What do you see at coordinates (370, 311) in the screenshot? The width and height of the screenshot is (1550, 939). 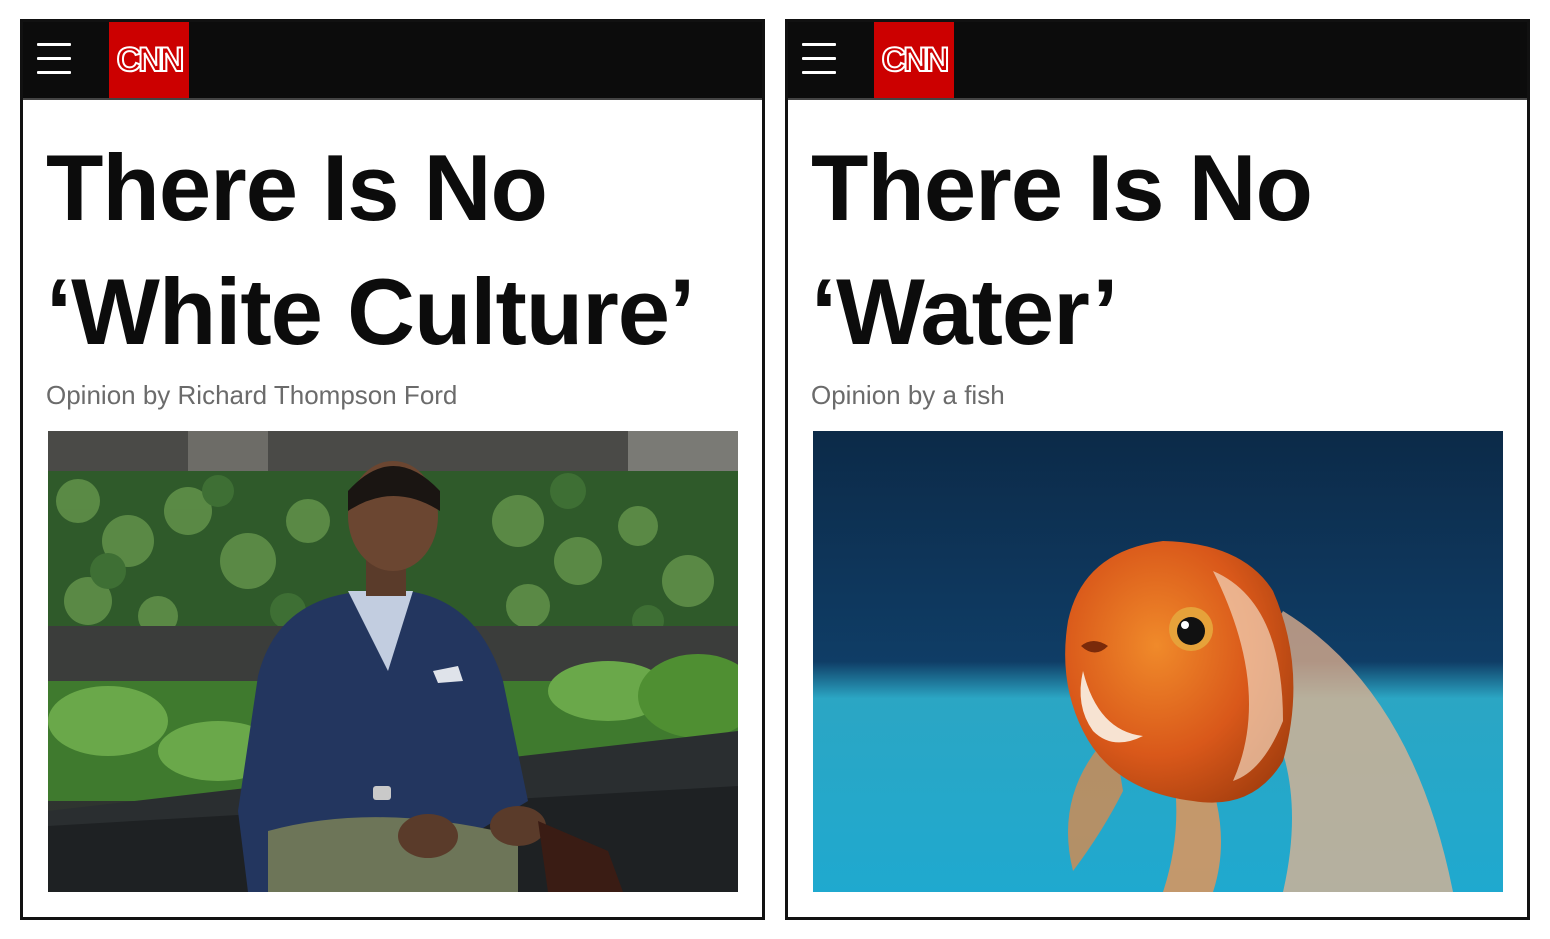 I see `headline-line-2: ‘White Culture’` at bounding box center [370, 311].